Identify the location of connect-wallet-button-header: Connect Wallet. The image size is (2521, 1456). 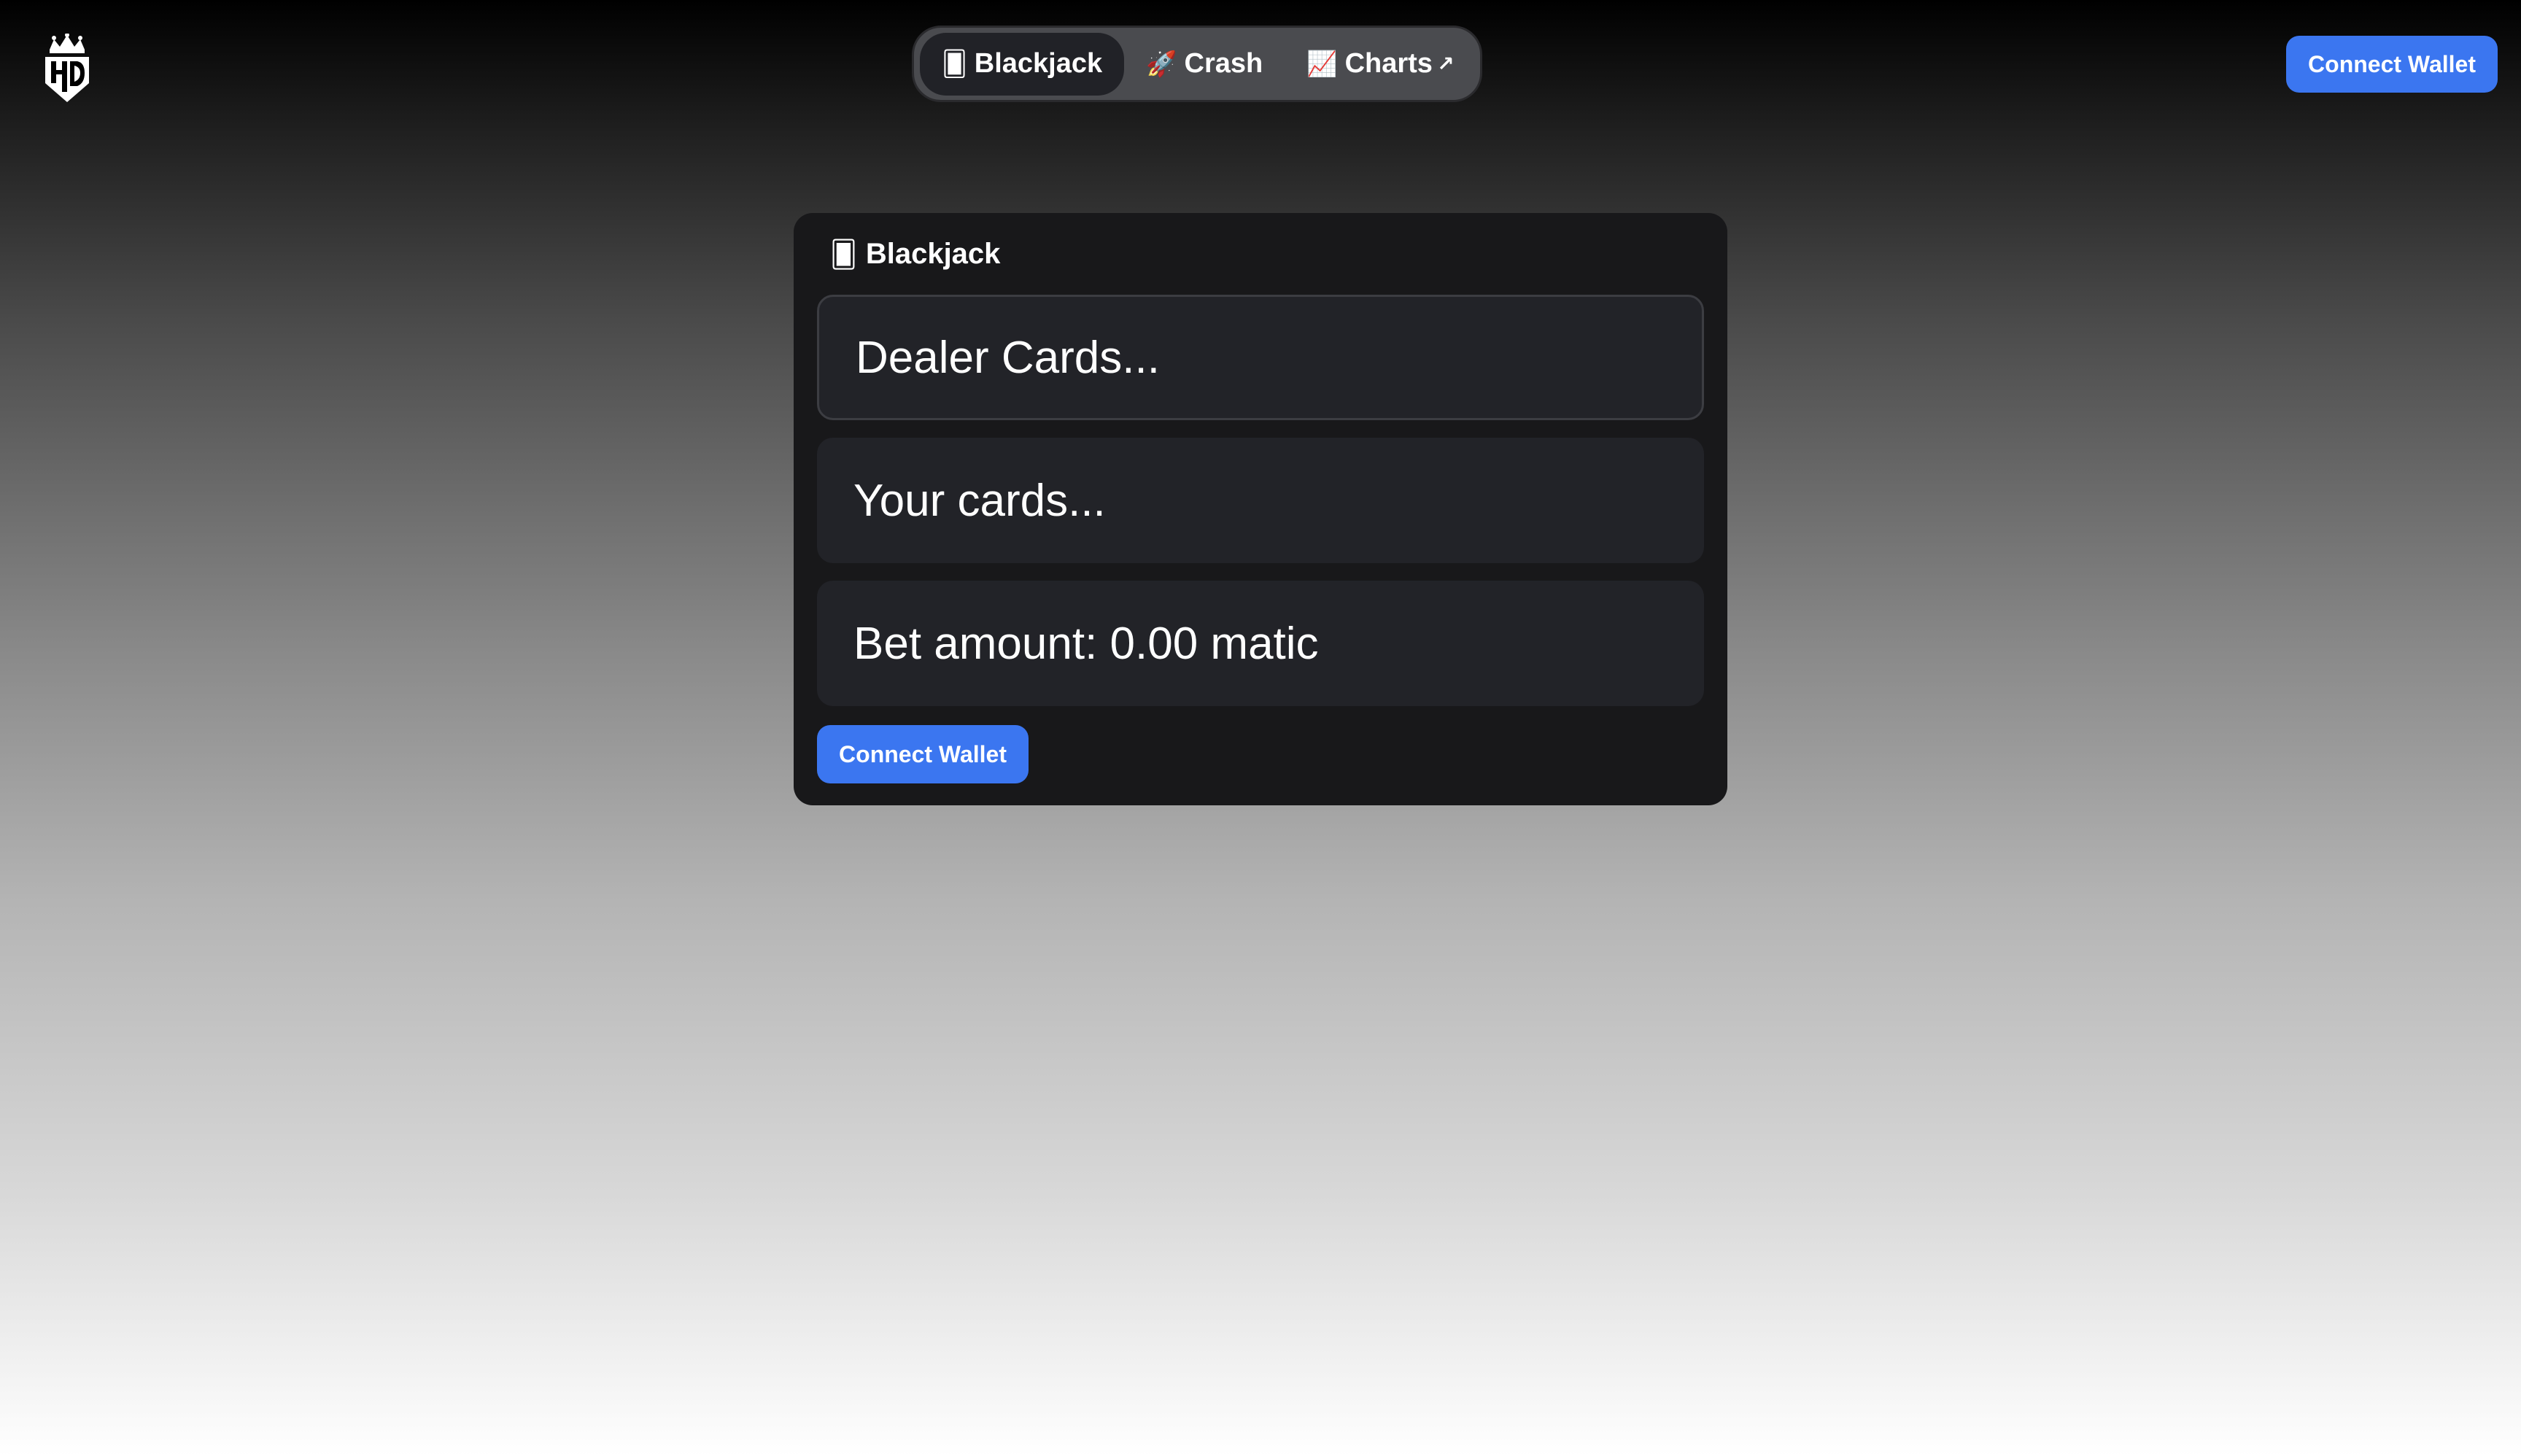
(2392, 64).